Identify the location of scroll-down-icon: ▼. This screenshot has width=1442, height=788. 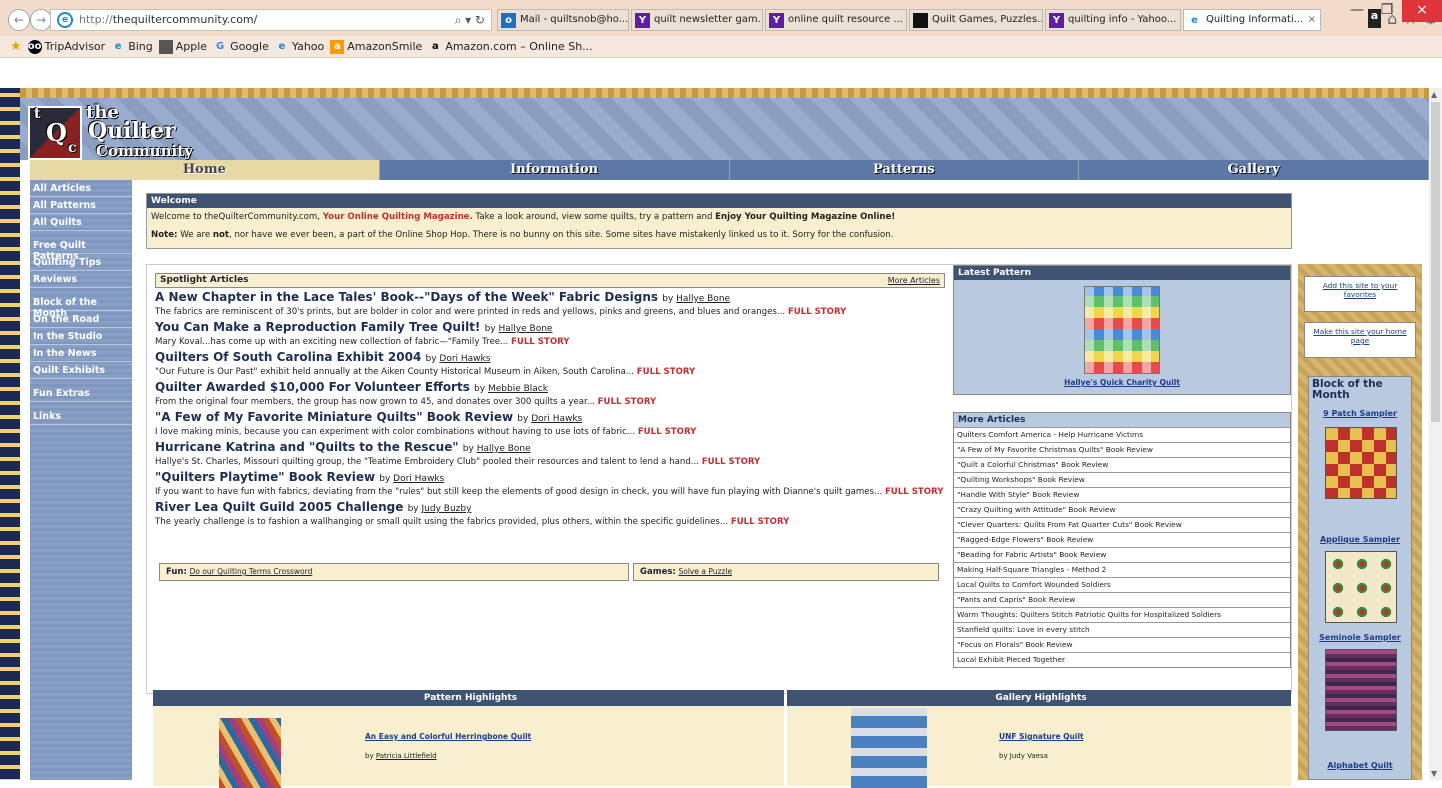
(1434, 773).